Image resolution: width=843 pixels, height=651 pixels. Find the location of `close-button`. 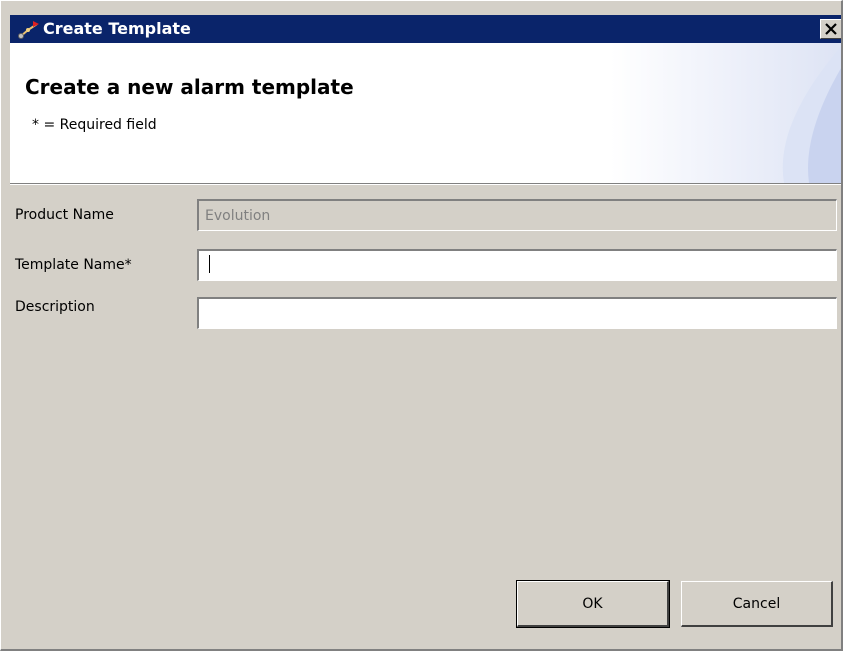

close-button is located at coordinates (830, 29).